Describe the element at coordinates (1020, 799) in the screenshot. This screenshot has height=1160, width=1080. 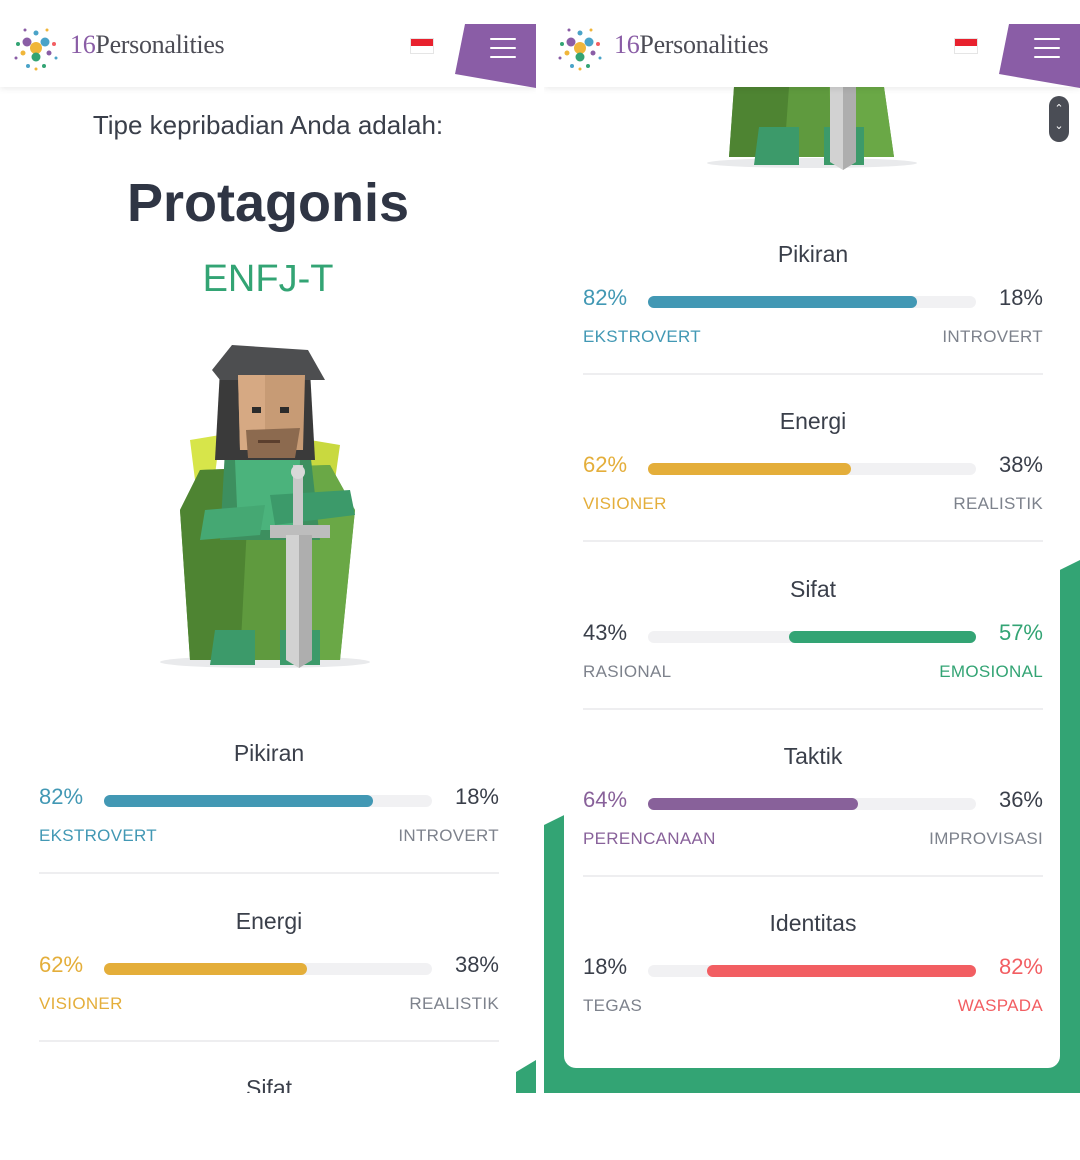
I see `trait-right-percent: 36%` at that location.